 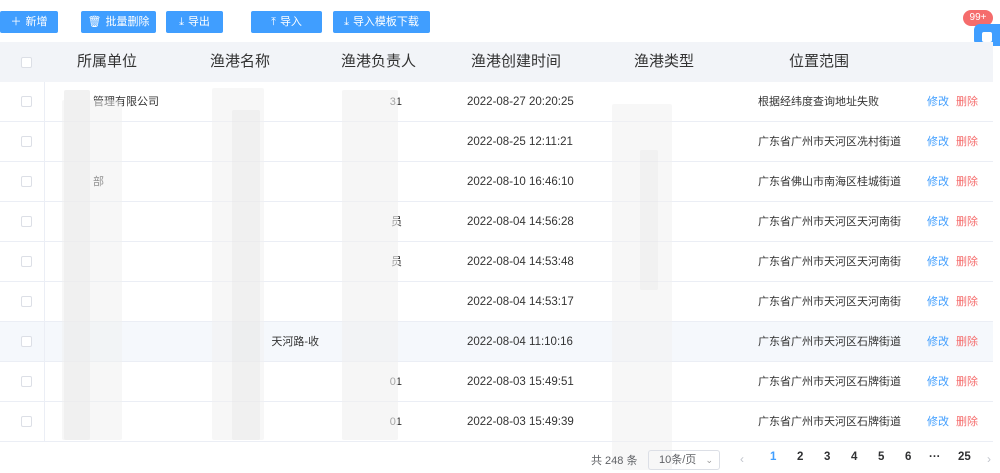 I want to click on column-header-created: 渔港创建时间, so click(x=516, y=61).